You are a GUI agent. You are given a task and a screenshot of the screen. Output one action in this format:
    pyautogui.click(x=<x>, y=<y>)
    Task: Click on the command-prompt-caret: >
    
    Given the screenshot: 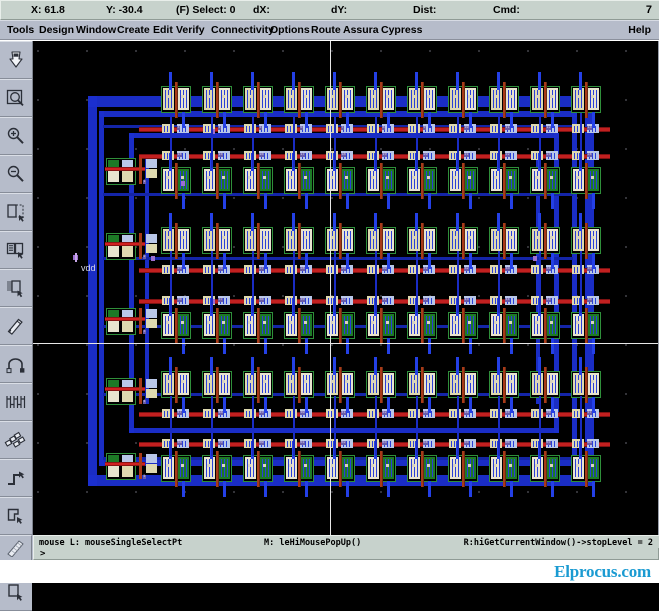 What is the action you would take?
    pyautogui.click(x=43, y=554)
    